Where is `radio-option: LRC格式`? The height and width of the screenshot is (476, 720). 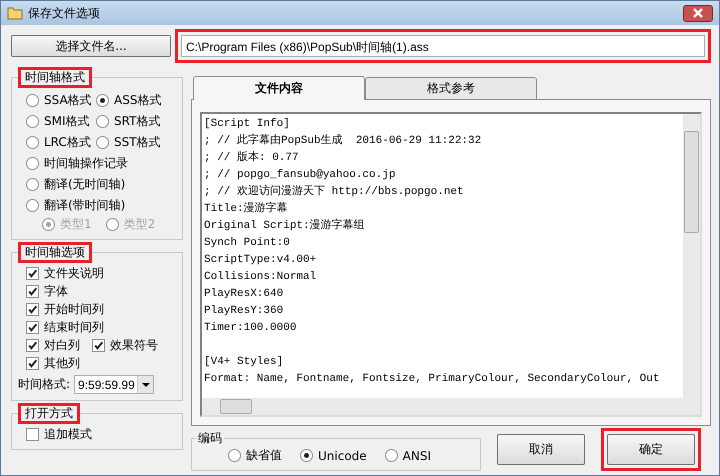
radio-option: LRC格式 is located at coordinates (61, 142).